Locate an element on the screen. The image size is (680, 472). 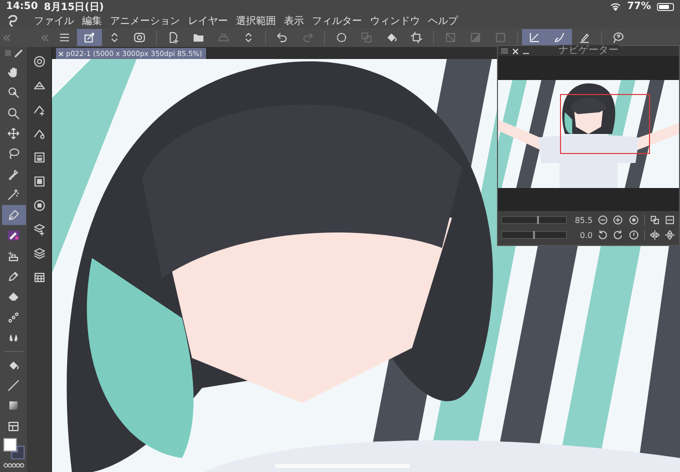
crop-icon is located at coordinates (416, 37).